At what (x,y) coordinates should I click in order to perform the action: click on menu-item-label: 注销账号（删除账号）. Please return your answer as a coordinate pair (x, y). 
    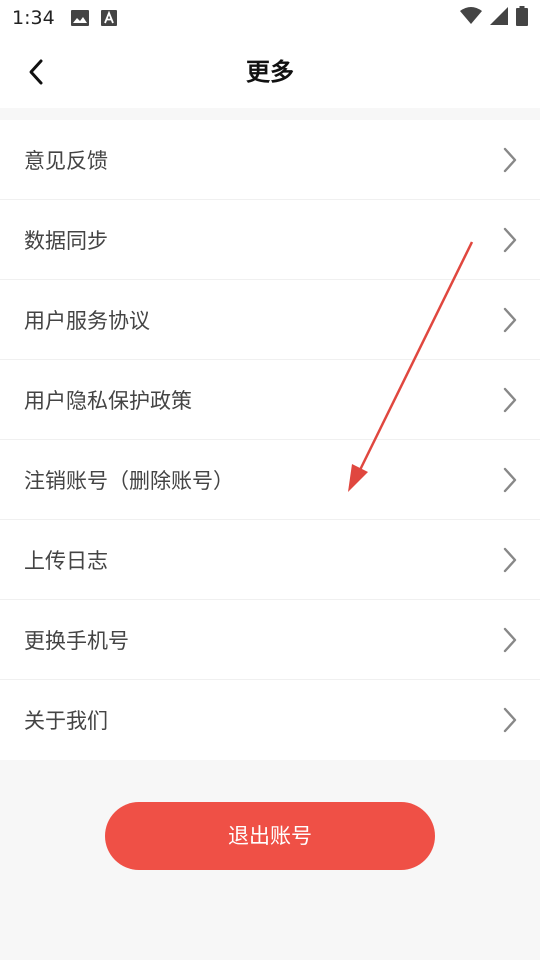
    Looking at the image, I should click on (129, 480).